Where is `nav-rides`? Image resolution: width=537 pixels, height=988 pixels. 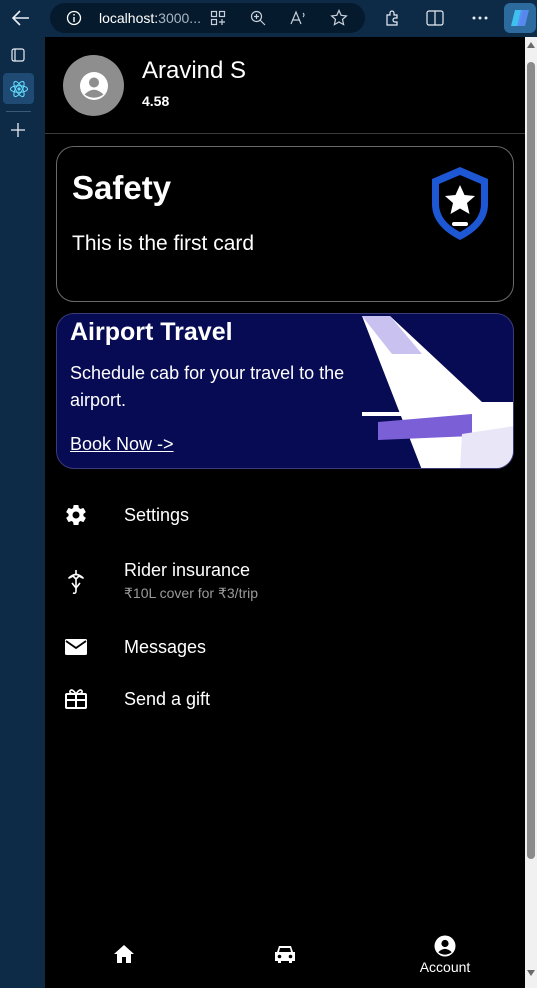 nav-rides is located at coordinates (285, 954).